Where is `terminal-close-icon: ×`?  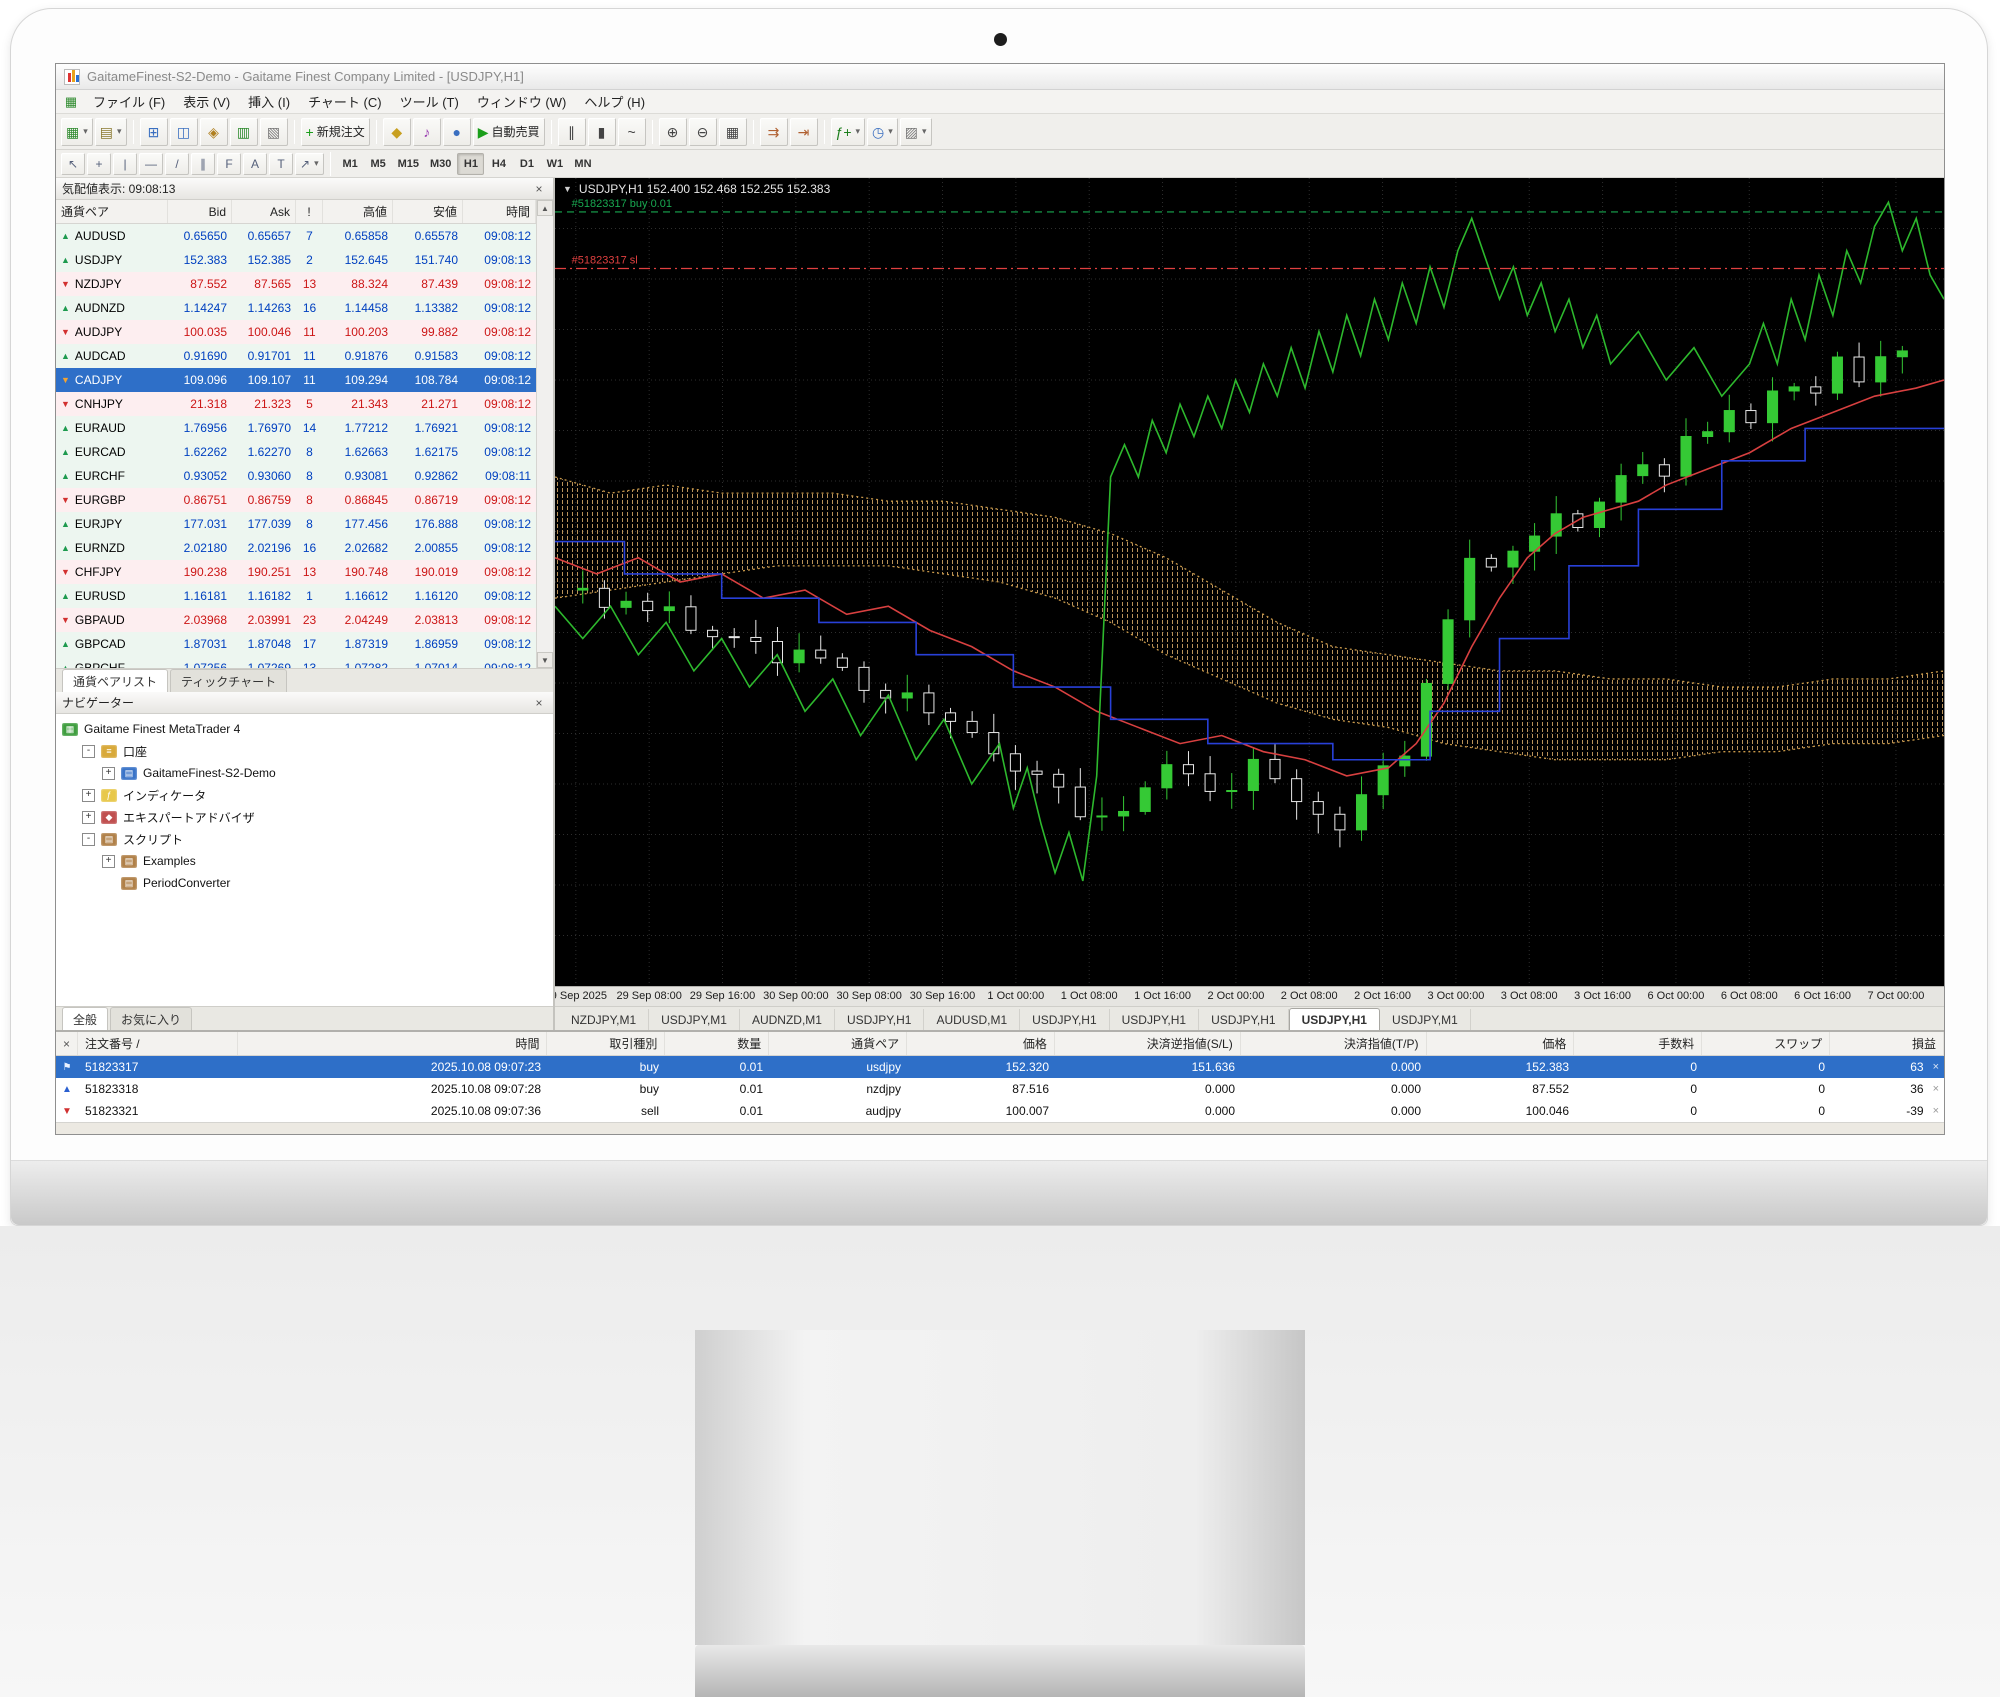
terminal-close-icon: × is located at coordinates (67, 1043).